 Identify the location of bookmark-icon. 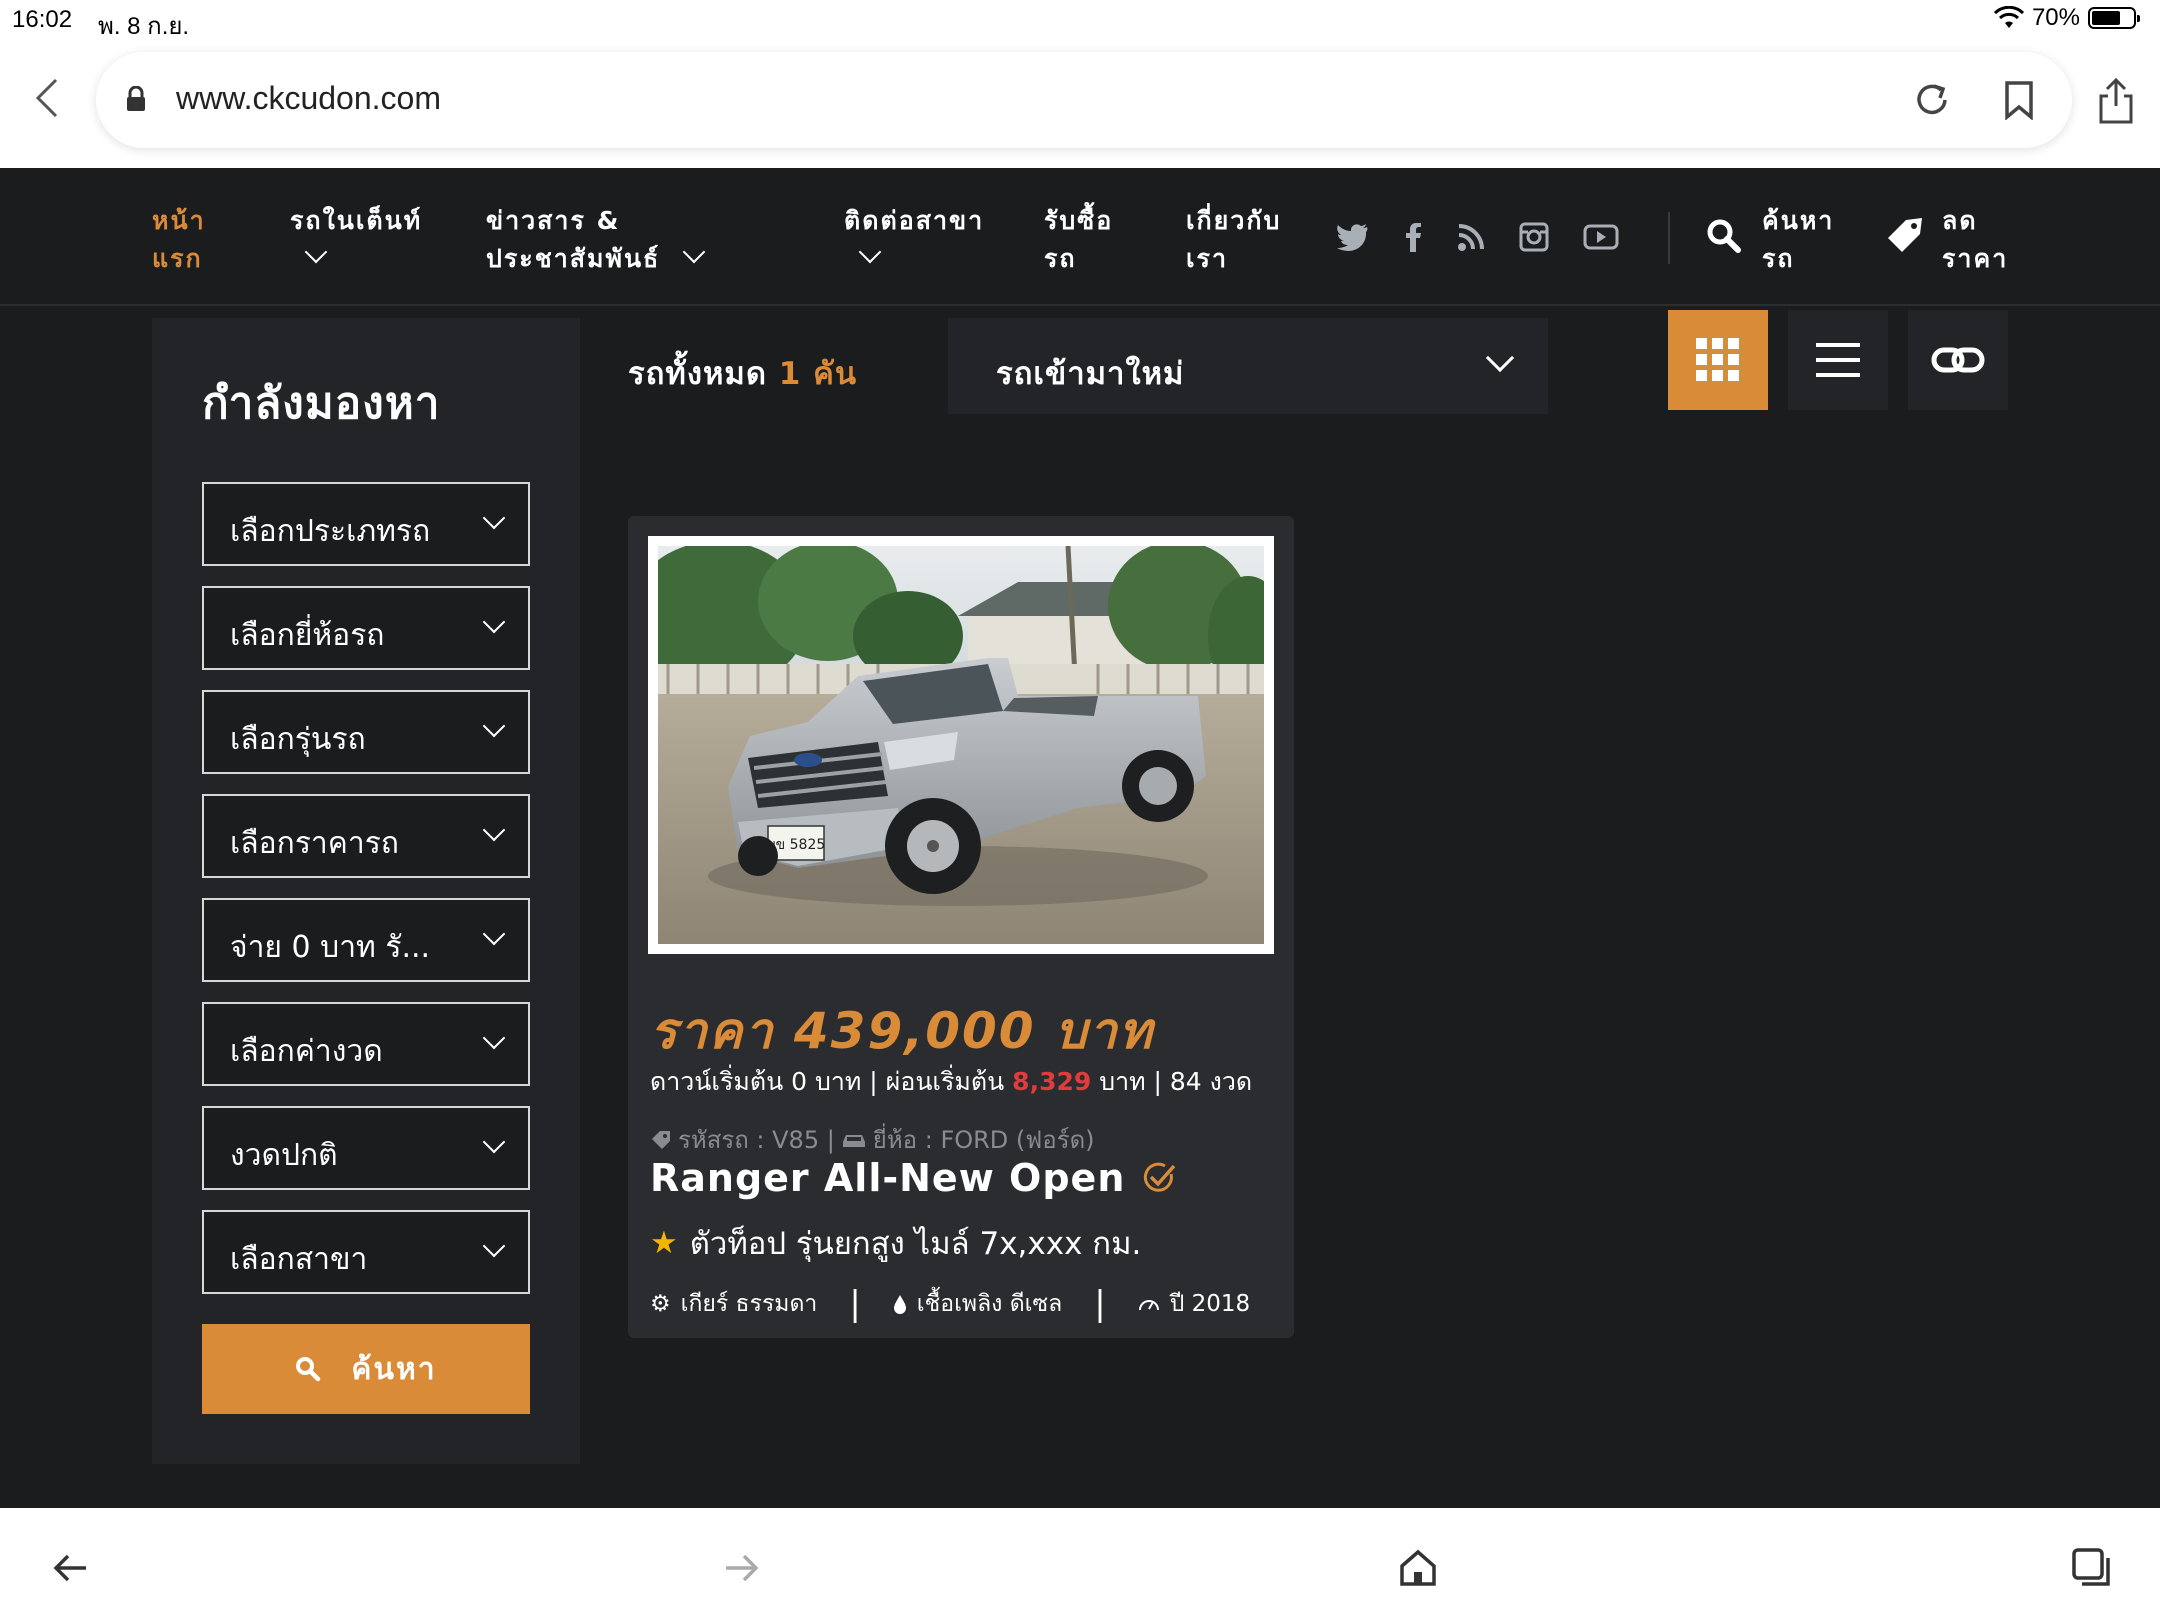
(2019, 100).